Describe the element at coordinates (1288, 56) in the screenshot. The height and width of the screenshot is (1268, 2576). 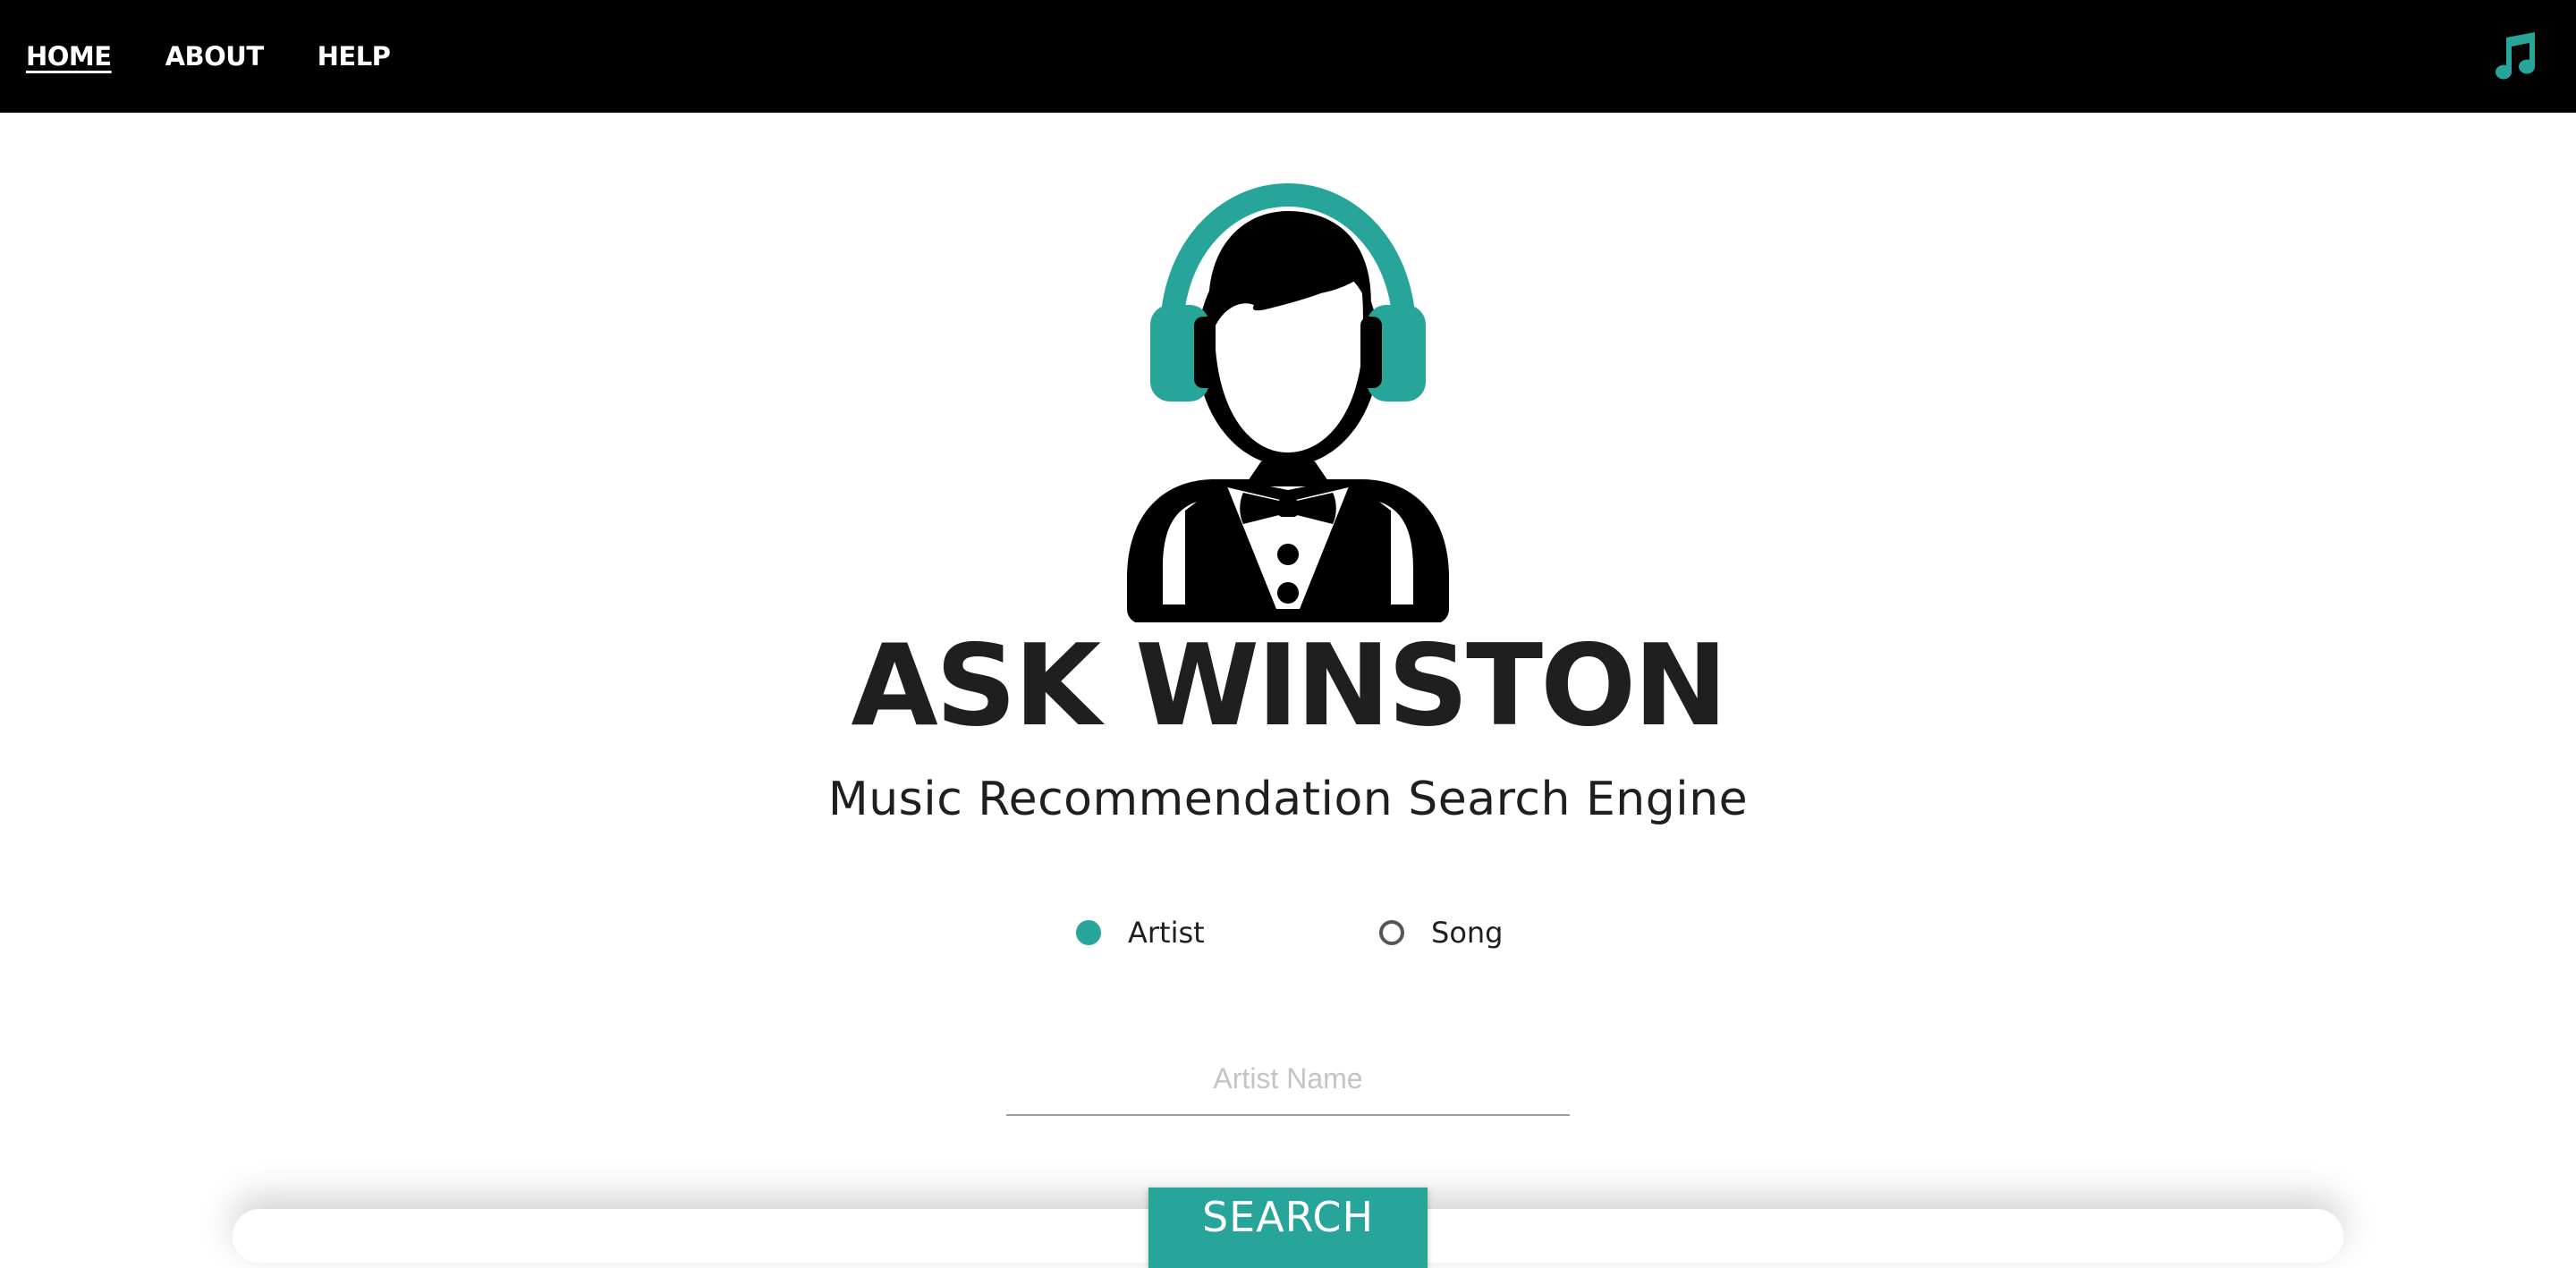
I see `top-navbar: HOME ABOUT HELP` at that location.